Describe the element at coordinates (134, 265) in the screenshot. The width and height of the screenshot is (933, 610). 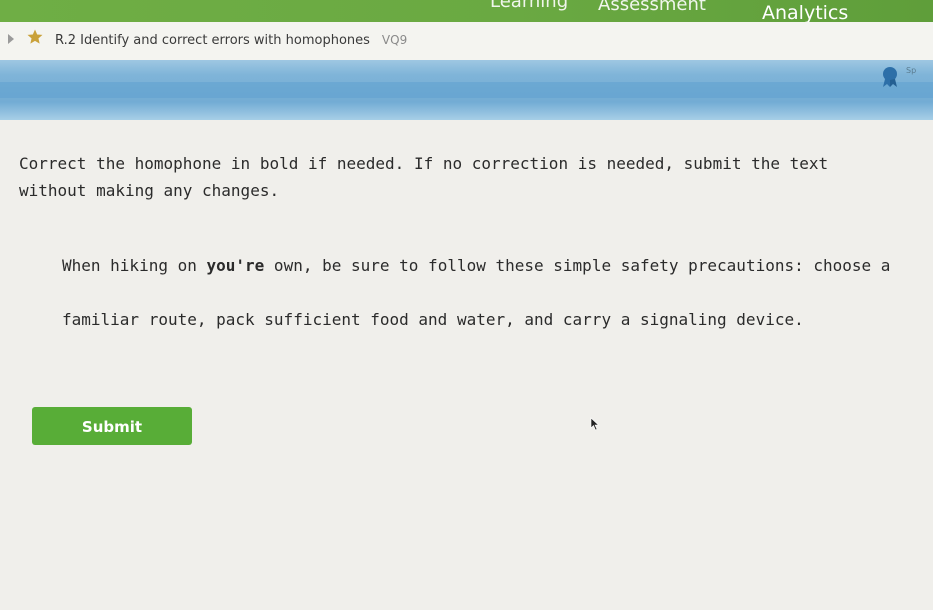
I see `passage-before: When hiking on` at that location.